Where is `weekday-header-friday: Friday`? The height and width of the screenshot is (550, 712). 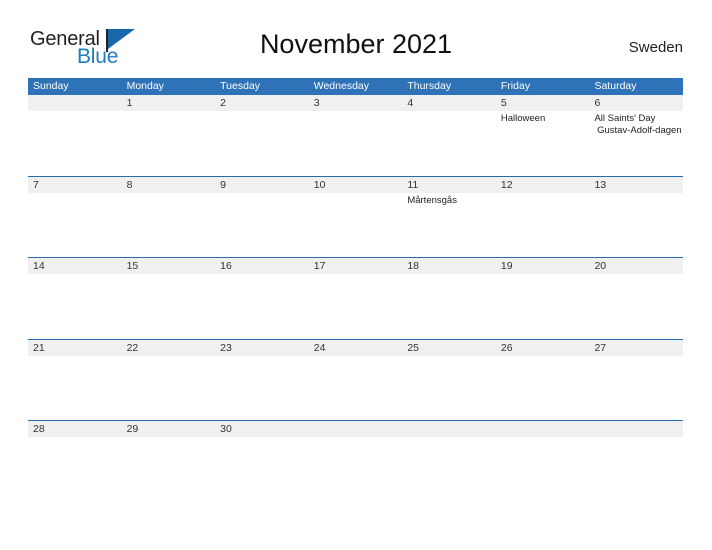 weekday-header-friday: Friday is located at coordinates (515, 86).